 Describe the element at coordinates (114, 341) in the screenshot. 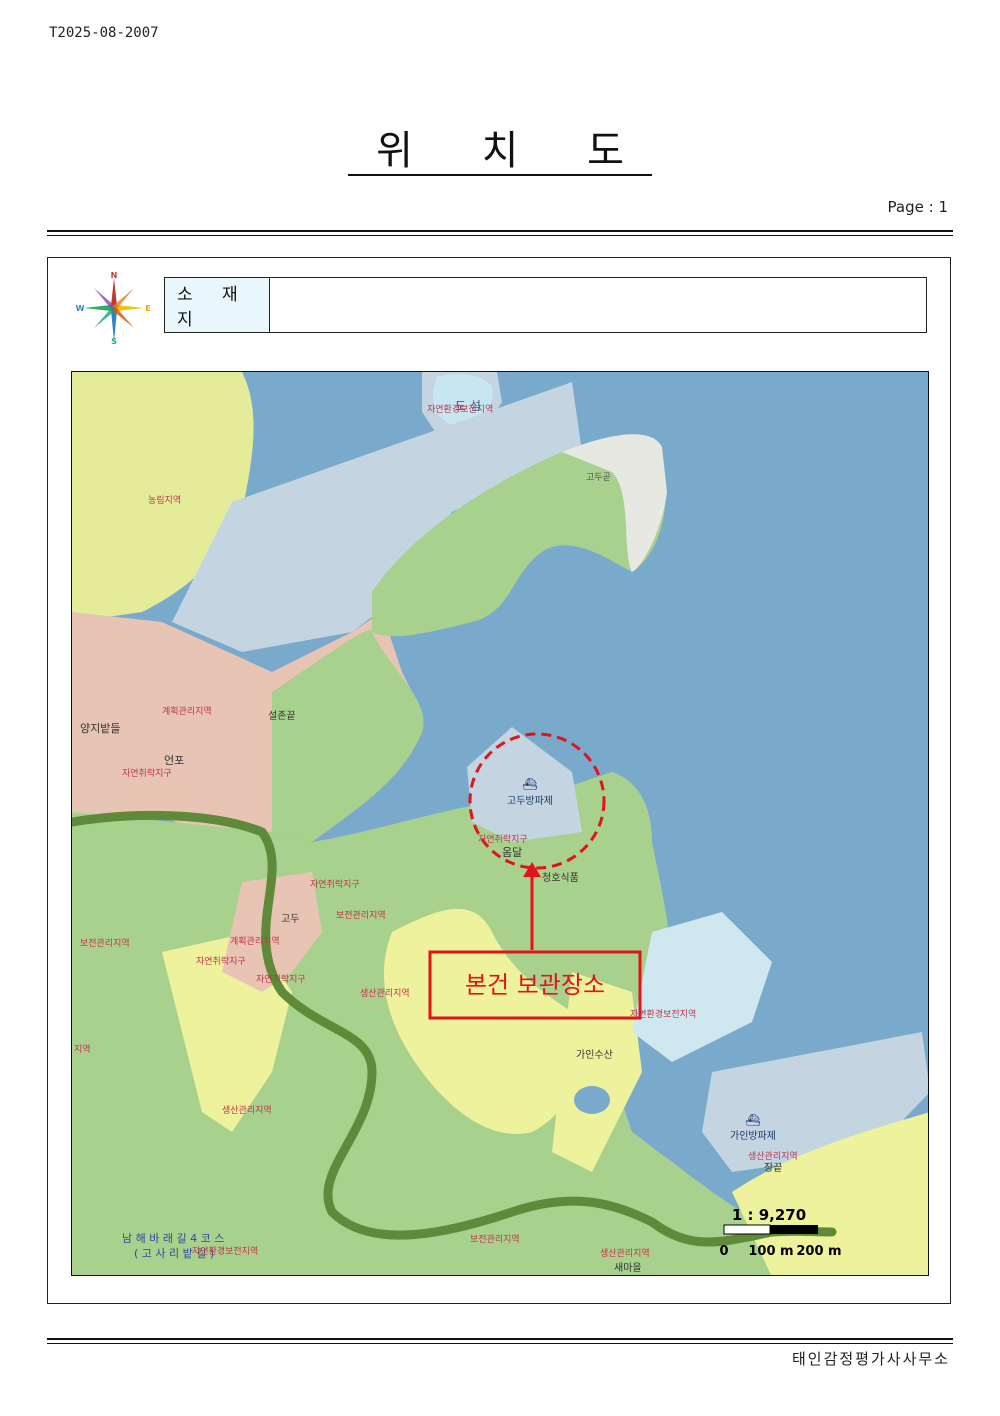

I see `compass-s: S` at that location.